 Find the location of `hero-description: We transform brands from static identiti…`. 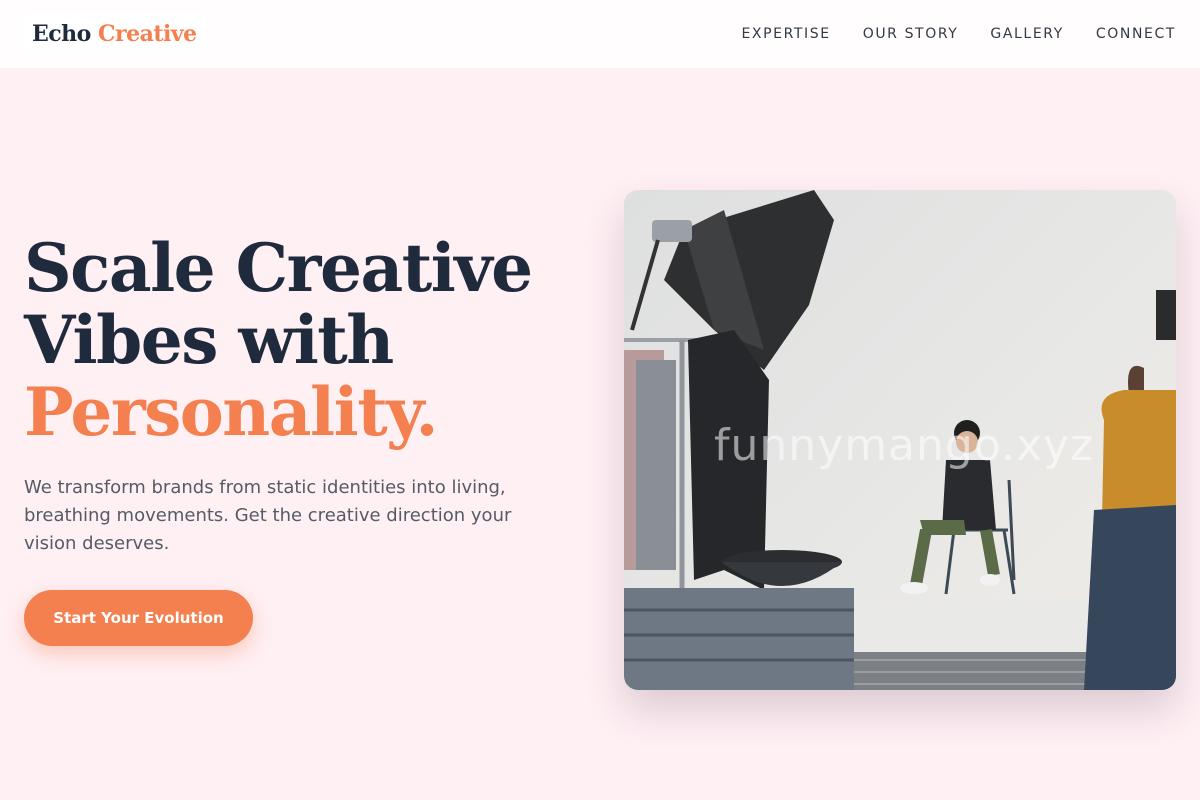

hero-description: We transform brands from static identiti… is located at coordinates (268, 515).